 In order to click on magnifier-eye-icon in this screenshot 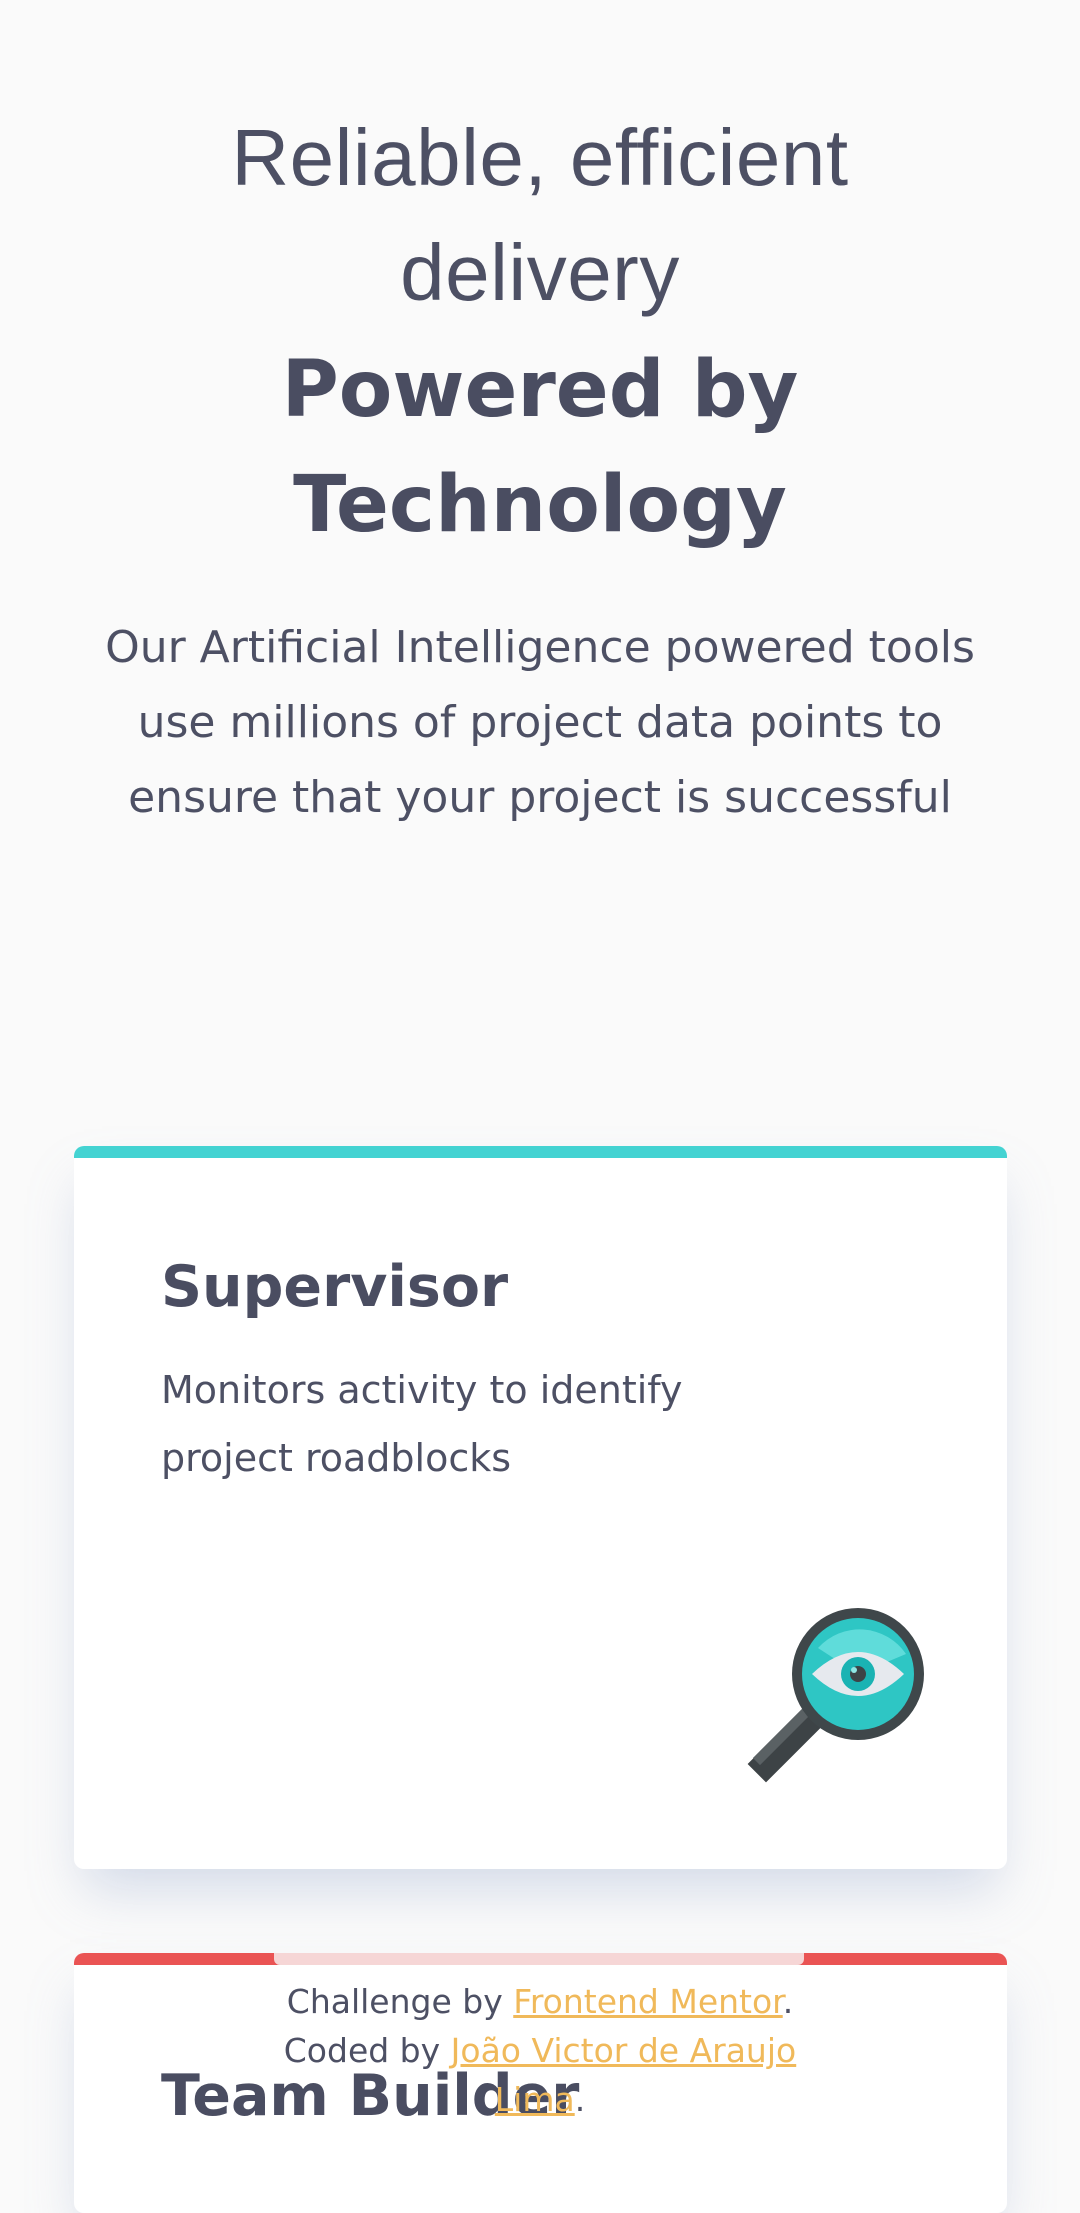, I will do `click(836, 1698)`.